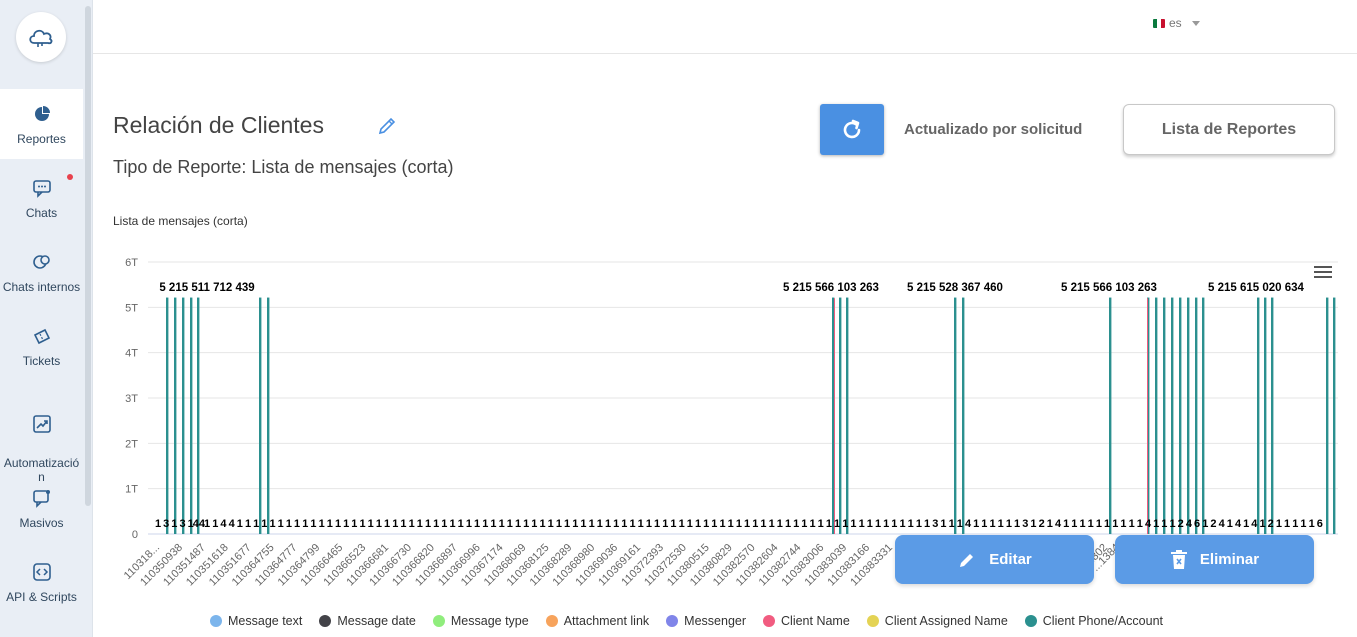 This screenshot has height=637, width=1357. What do you see at coordinates (1229, 129) in the screenshot?
I see `report-list-button: Lista de Reportes` at bounding box center [1229, 129].